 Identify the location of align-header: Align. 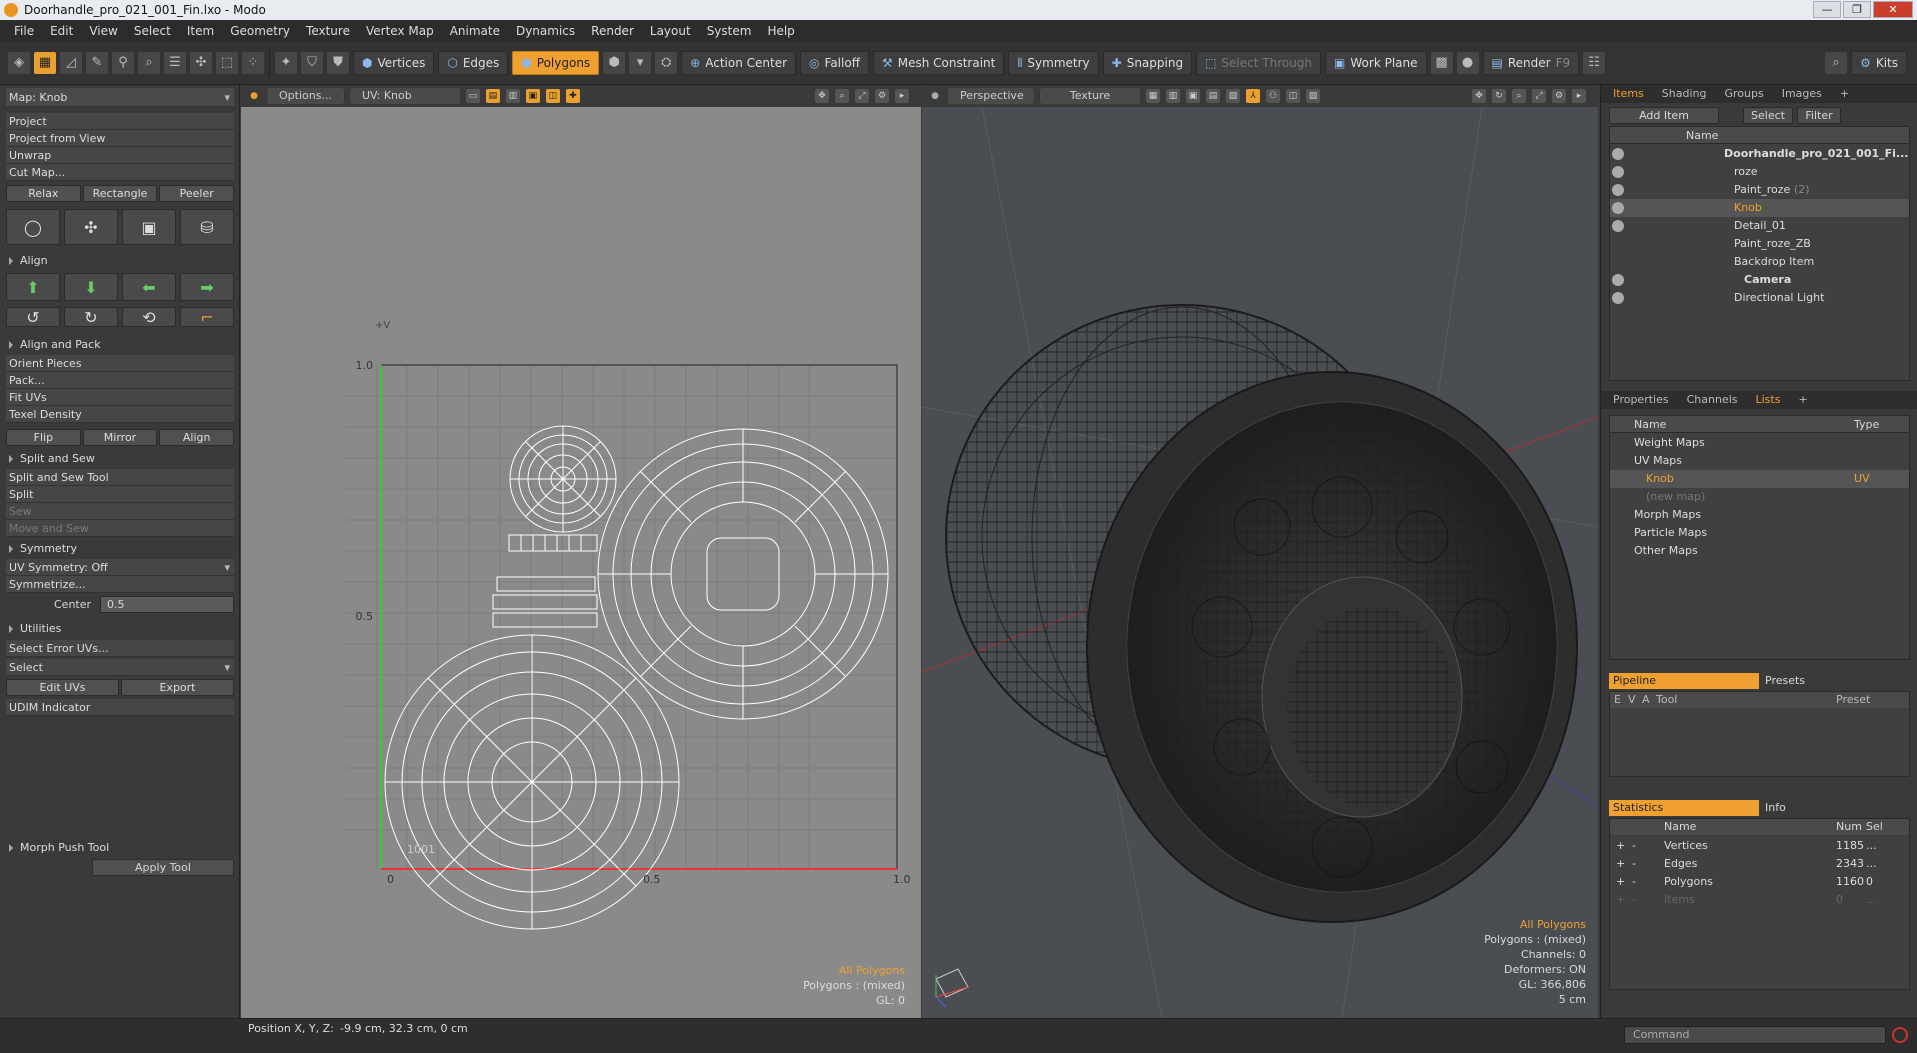
(120, 261).